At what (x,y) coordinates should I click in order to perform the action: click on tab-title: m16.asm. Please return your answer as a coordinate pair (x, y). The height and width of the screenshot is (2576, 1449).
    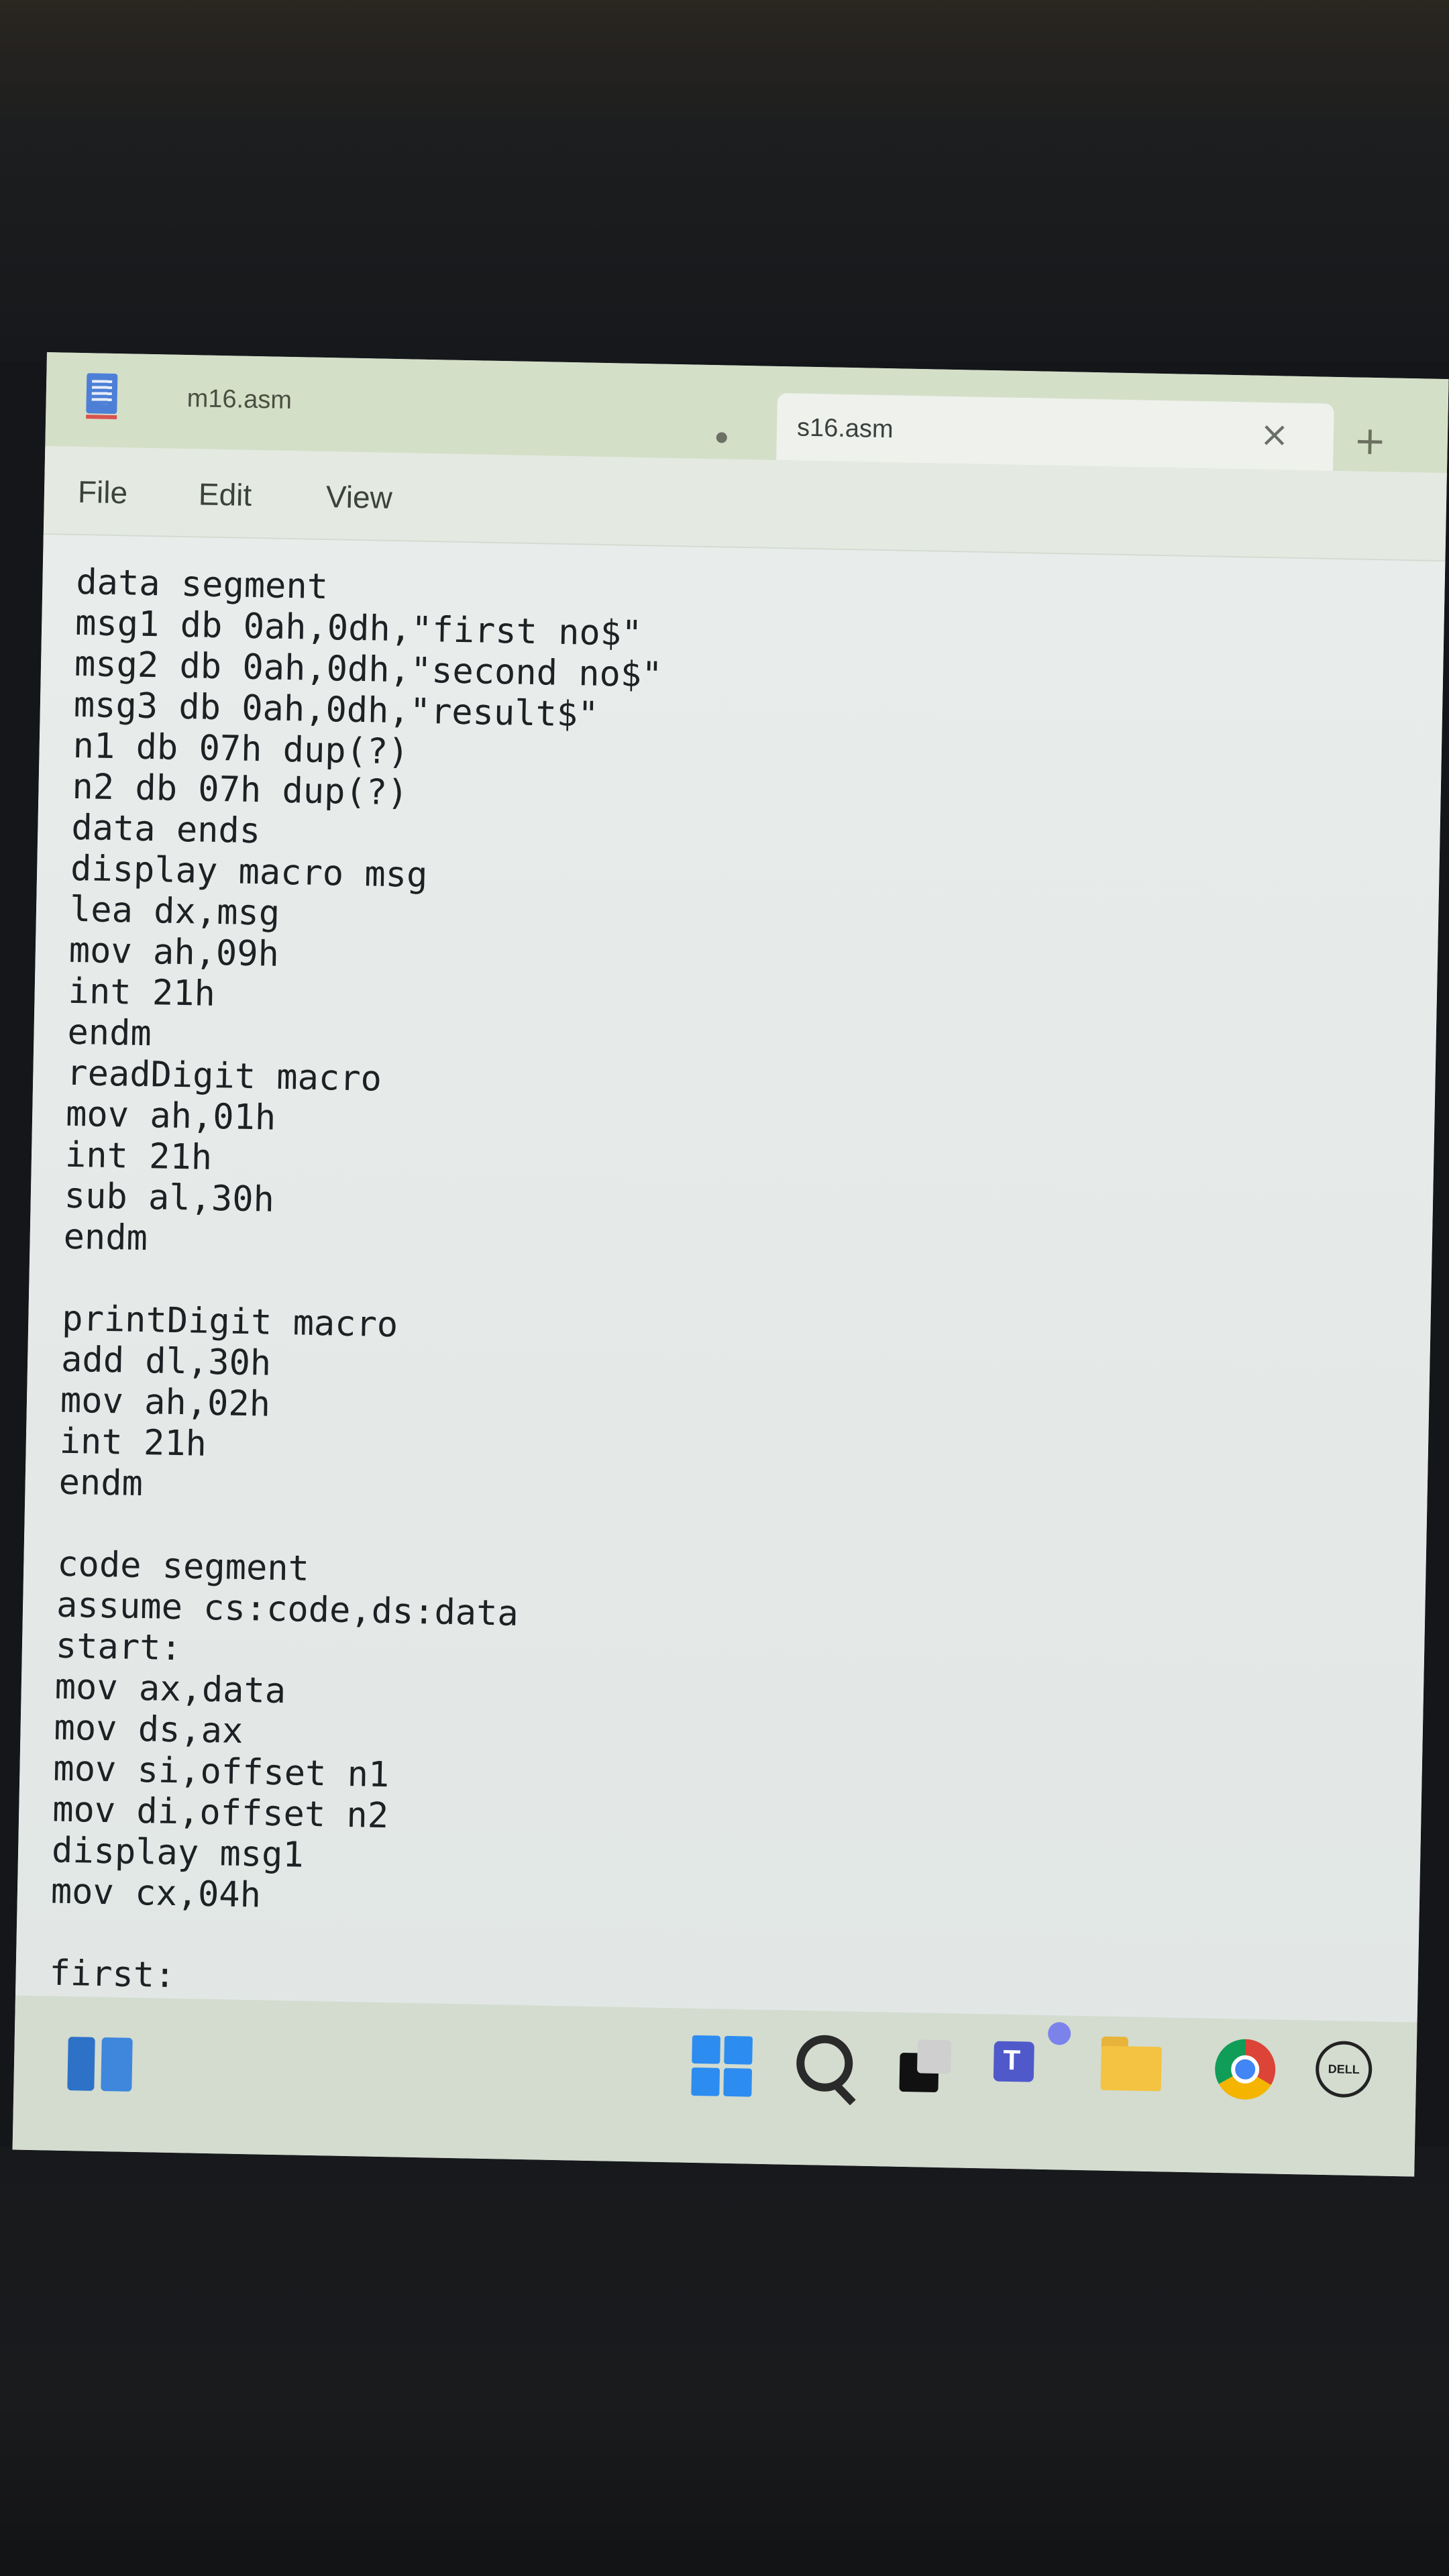
    Looking at the image, I should click on (239, 399).